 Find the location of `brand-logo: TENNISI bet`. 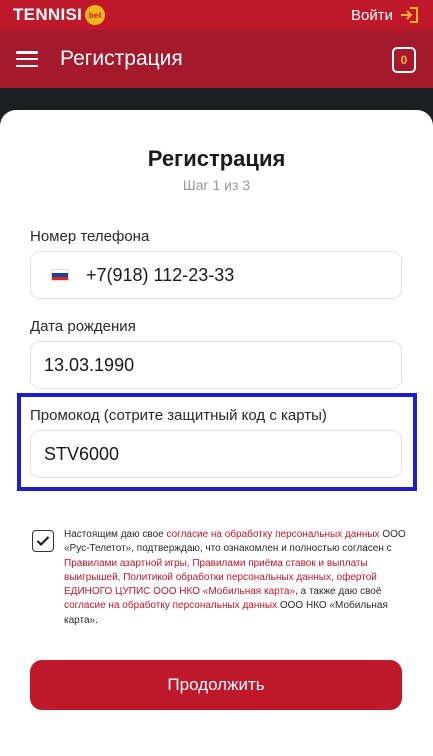

brand-logo: TENNISI bet is located at coordinates (59, 15).